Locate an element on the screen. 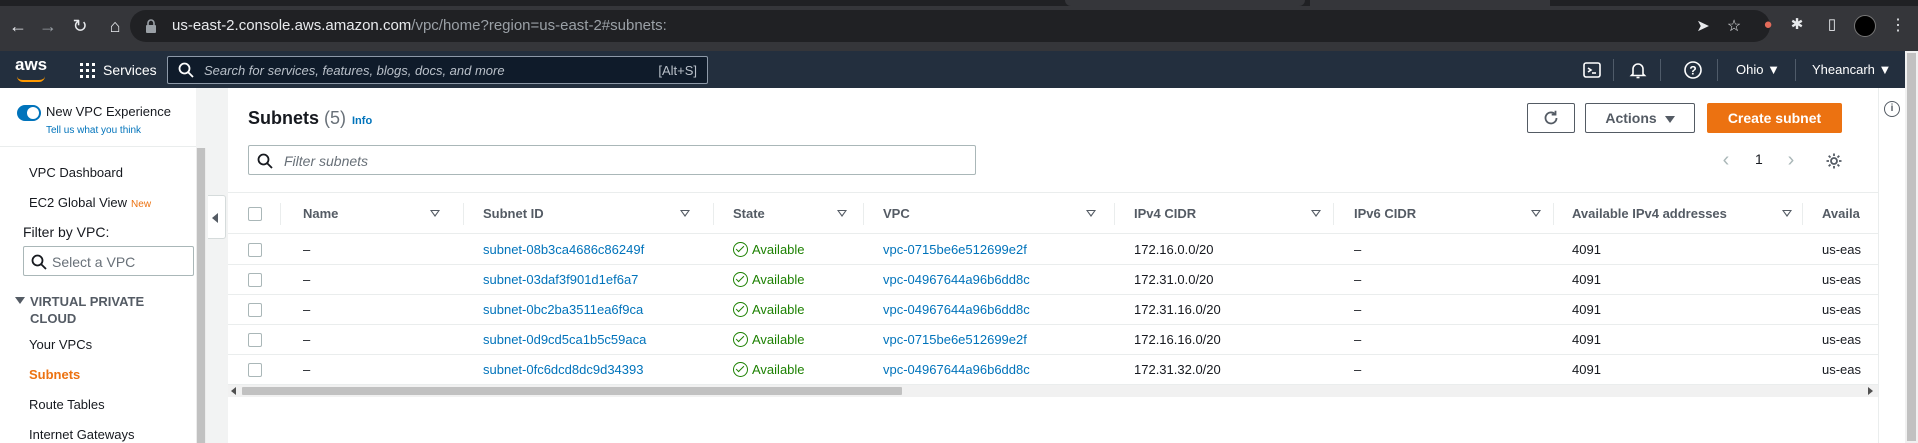 The image size is (1918, 443). gear-icon is located at coordinates (1834, 161).